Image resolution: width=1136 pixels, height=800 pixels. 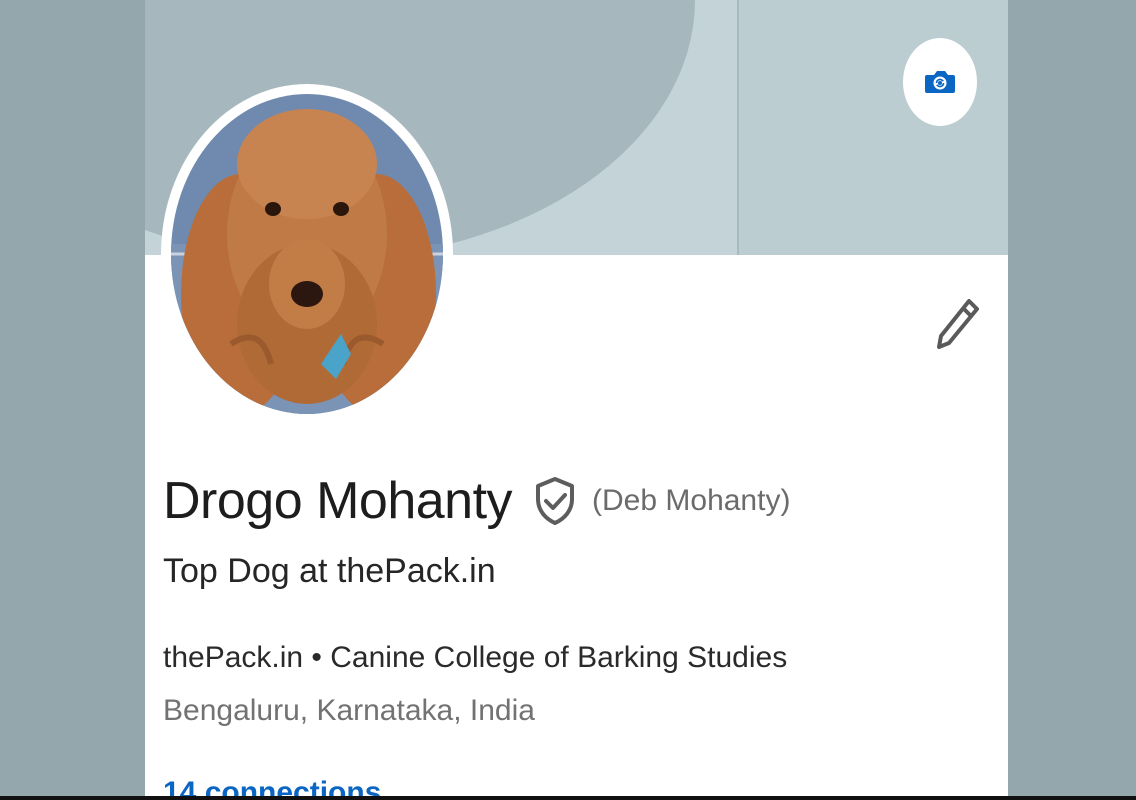 I want to click on bottom-edge, so click(x=568, y=798).